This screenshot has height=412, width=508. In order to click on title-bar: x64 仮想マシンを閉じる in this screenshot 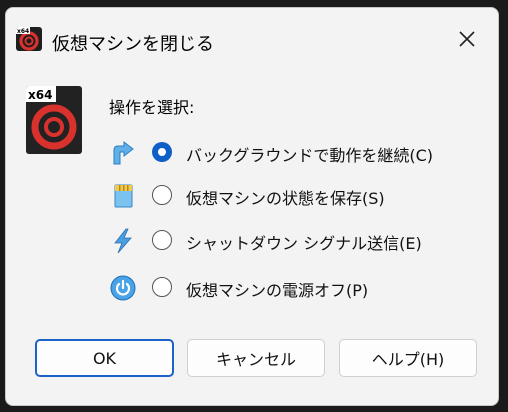, I will do `click(252, 38)`.